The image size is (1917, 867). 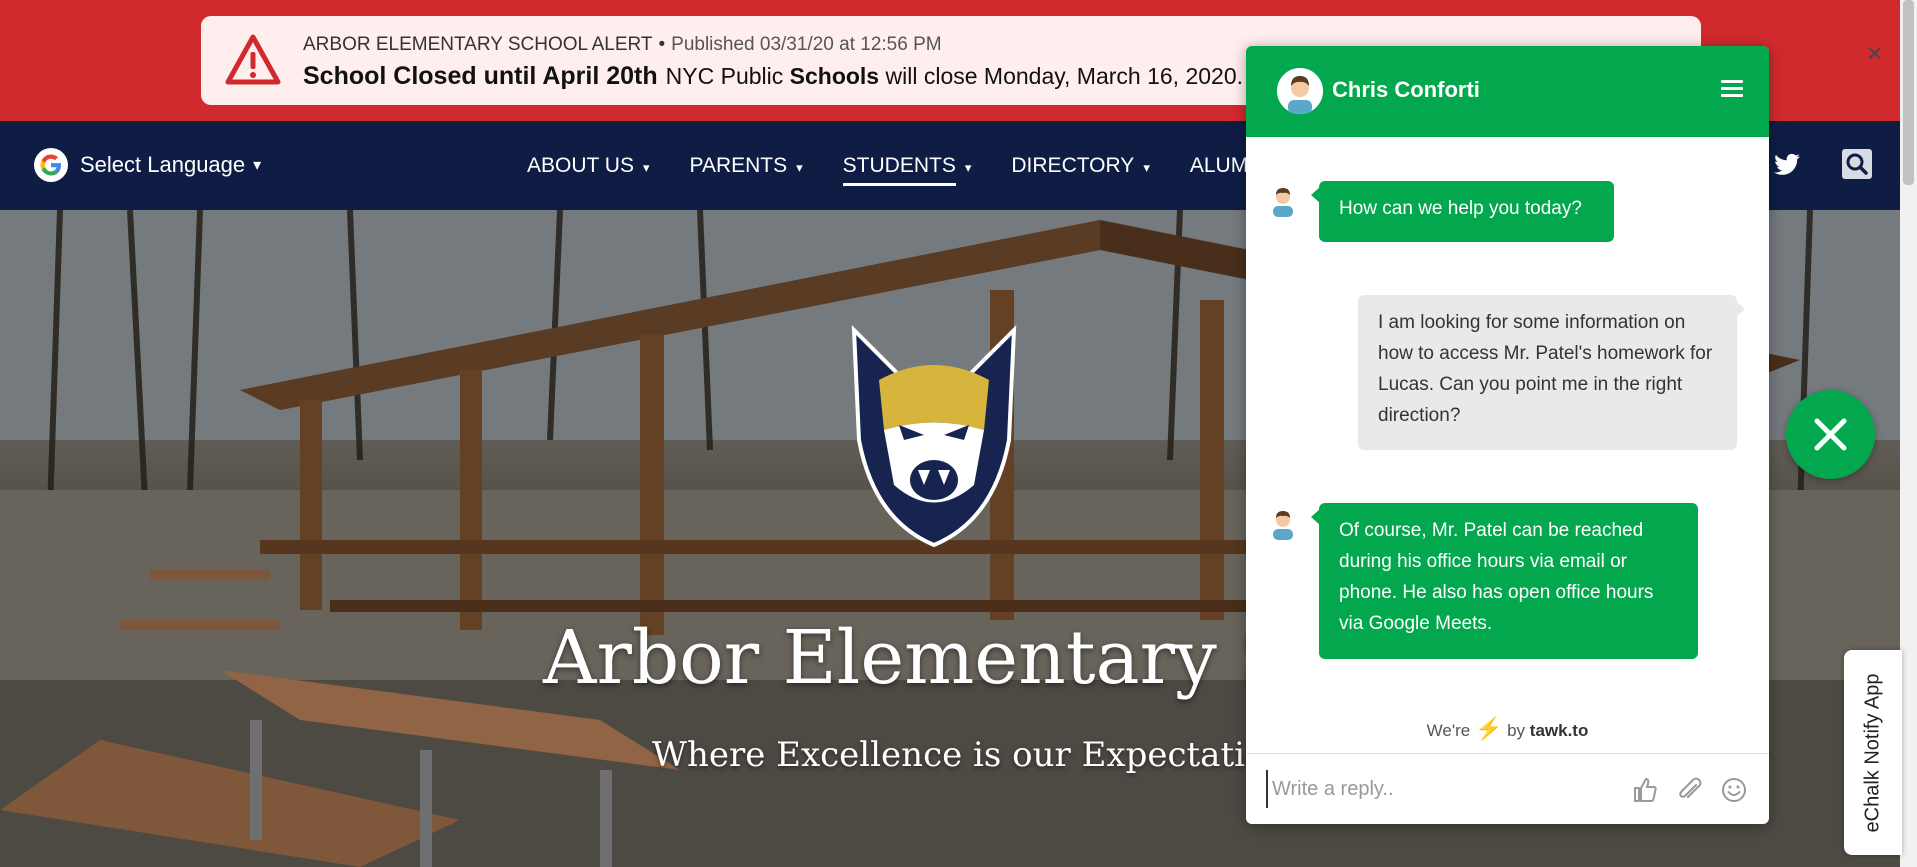 I want to click on nav-item-students: STUDENTS ▾, so click(x=907, y=169).